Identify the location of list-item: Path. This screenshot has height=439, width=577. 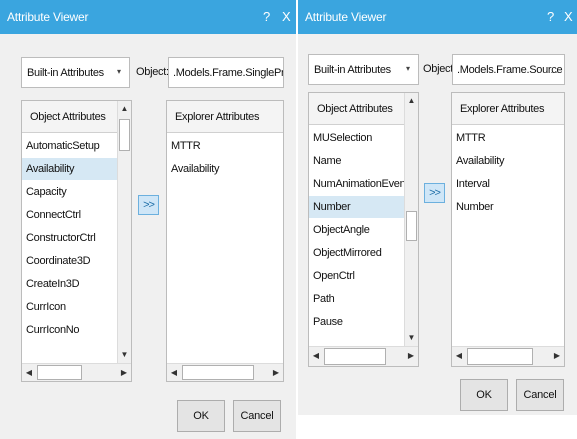
(356, 299).